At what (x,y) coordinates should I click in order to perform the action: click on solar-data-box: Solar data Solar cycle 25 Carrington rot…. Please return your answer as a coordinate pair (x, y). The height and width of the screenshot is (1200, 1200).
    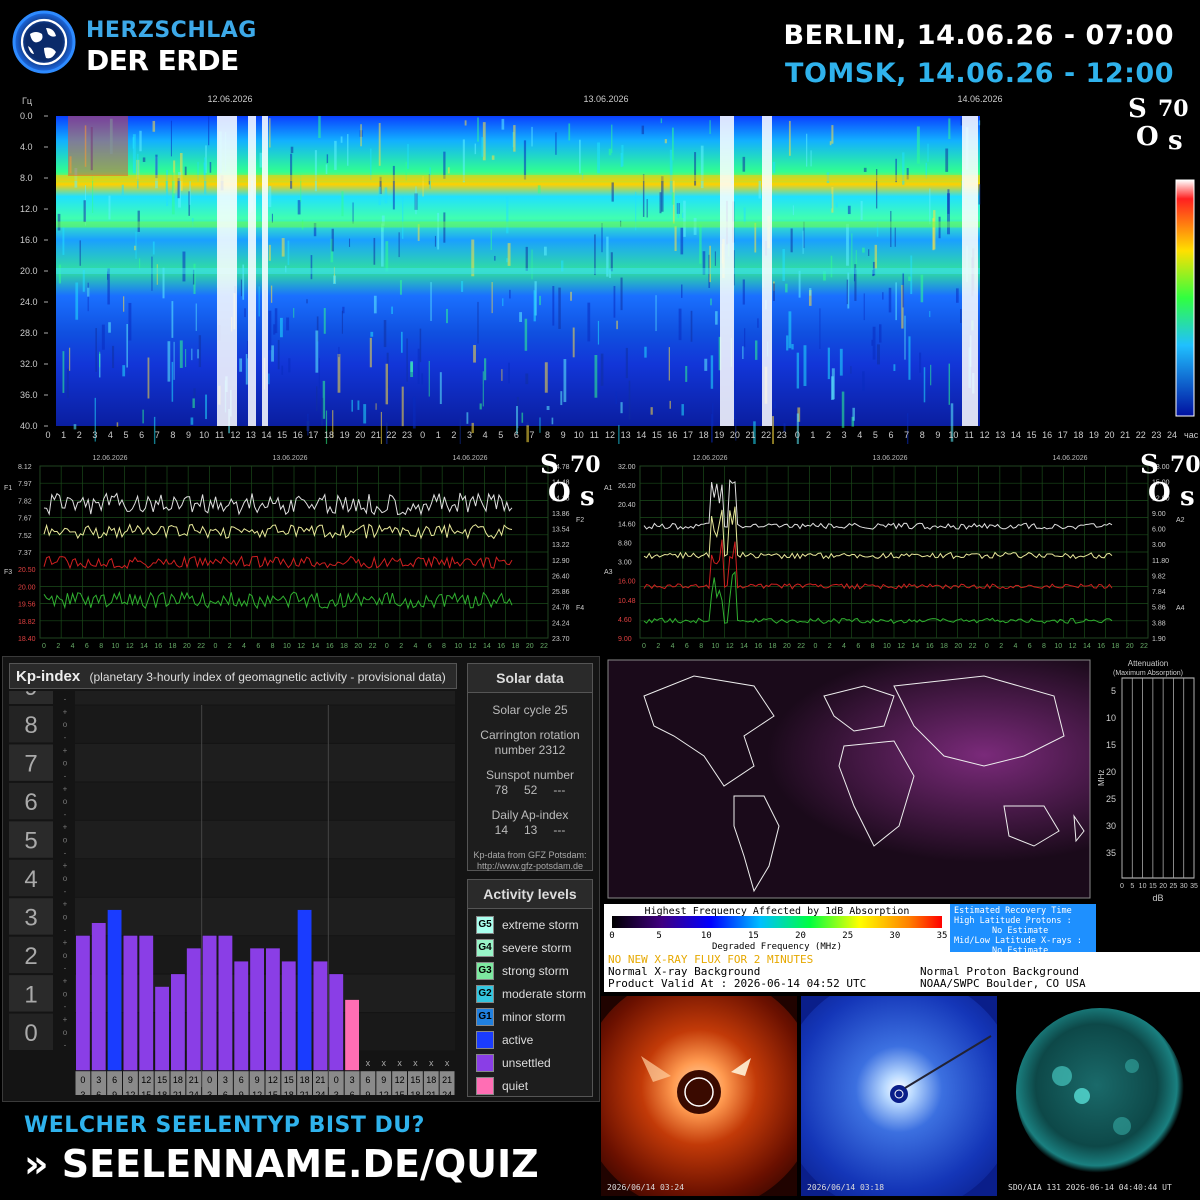
    Looking at the image, I should click on (530, 767).